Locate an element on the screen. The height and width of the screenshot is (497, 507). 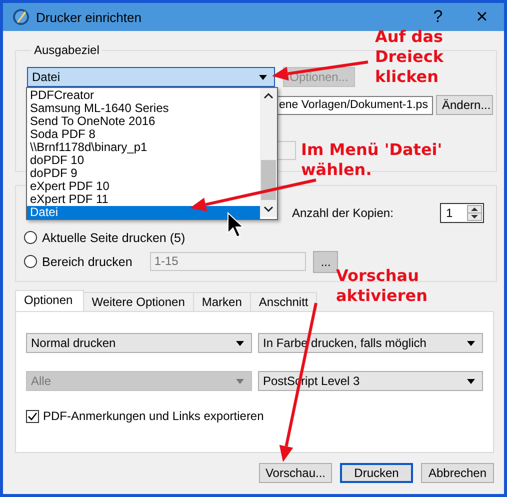
list-item: Datei is located at coordinates (143, 212).